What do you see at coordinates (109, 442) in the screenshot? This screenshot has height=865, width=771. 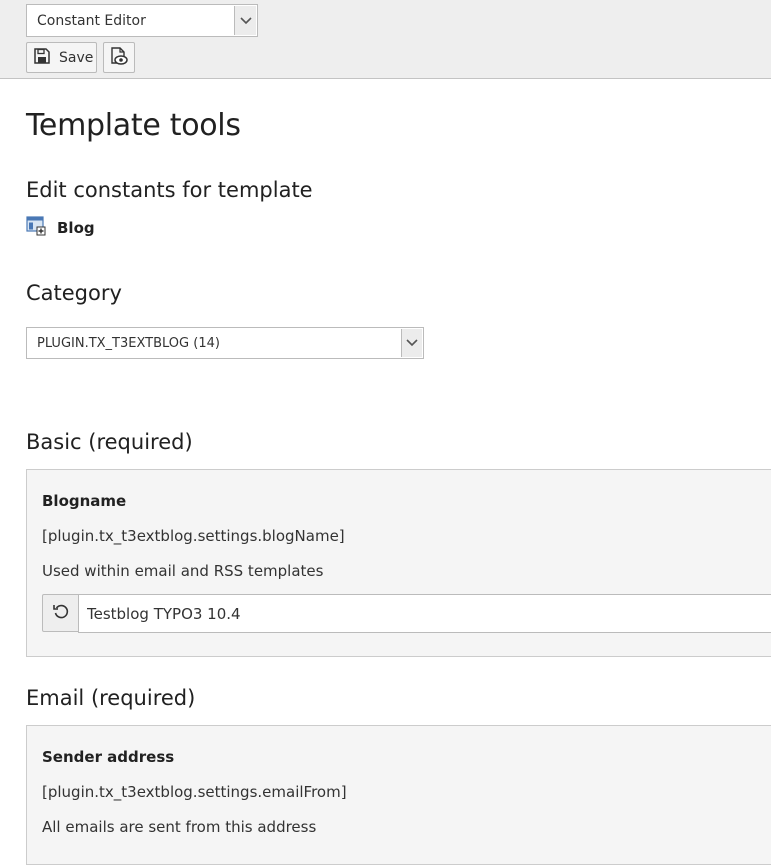 I see `section-heading-basic: Basic (required)` at bounding box center [109, 442].